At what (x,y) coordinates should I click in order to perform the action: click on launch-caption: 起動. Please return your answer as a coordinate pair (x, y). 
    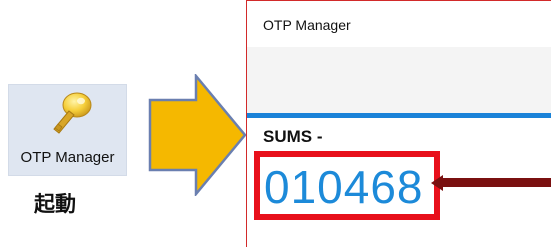
    Looking at the image, I should click on (55, 204).